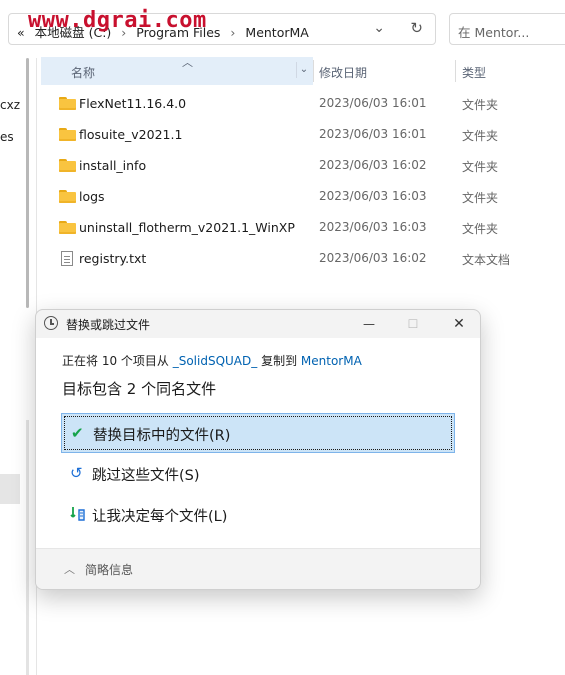 This screenshot has height=675, width=565. I want to click on watermark: www.dgrai.com, so click(117, 20).